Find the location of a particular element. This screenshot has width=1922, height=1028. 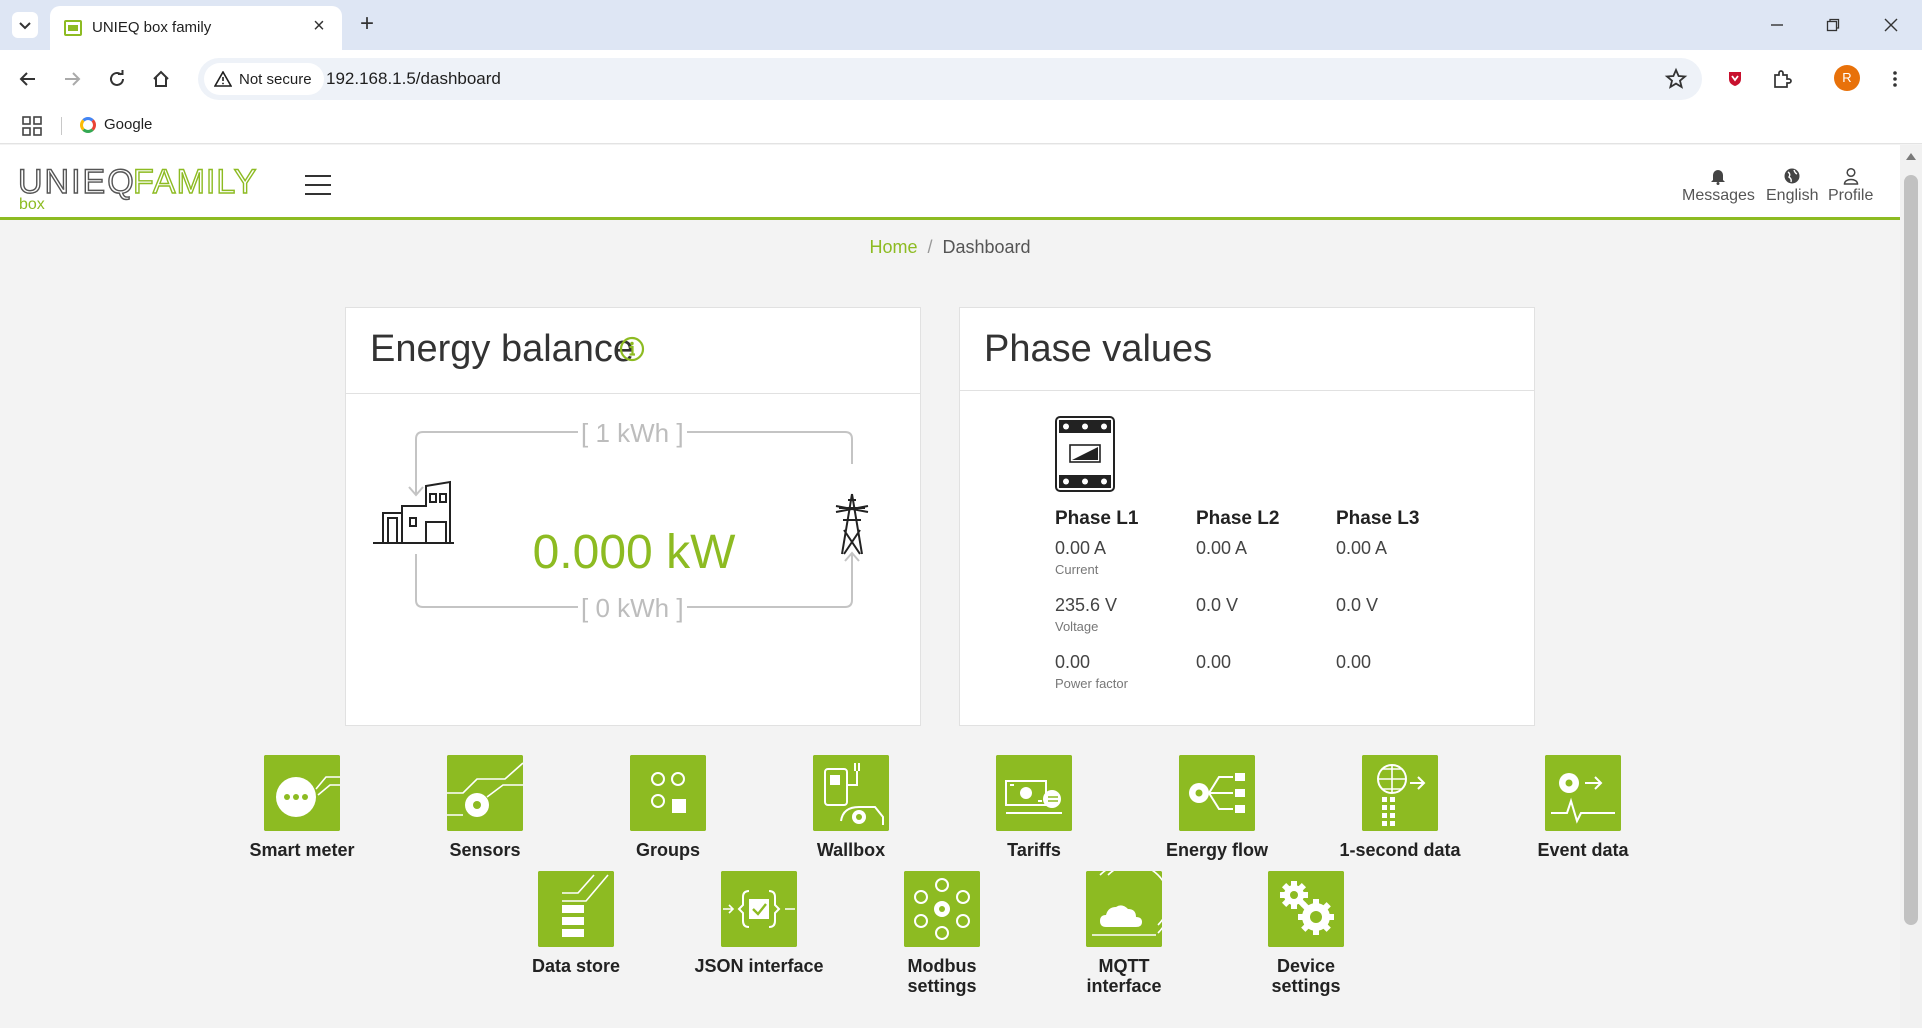

globe-icon is located at coordinates (1792, 176).